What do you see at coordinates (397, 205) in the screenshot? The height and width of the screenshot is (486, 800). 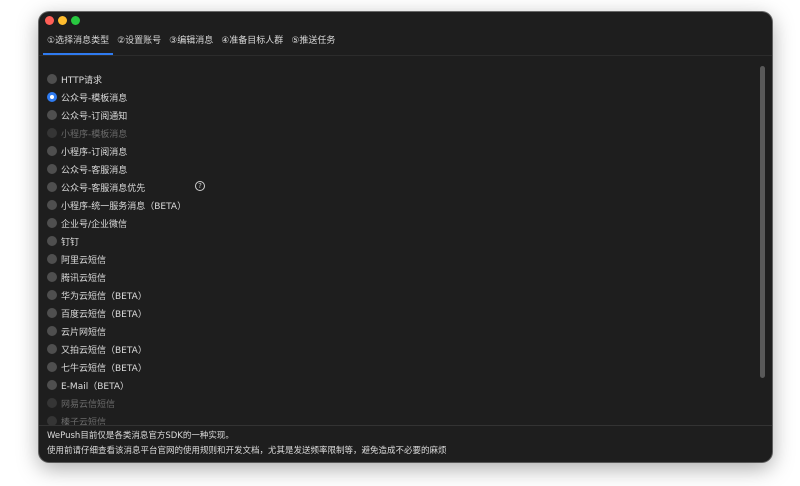 I see `option-miniapp-unified-service-message: 小程序-统一服务消息（BETA）` at bounding box center [397, 205].